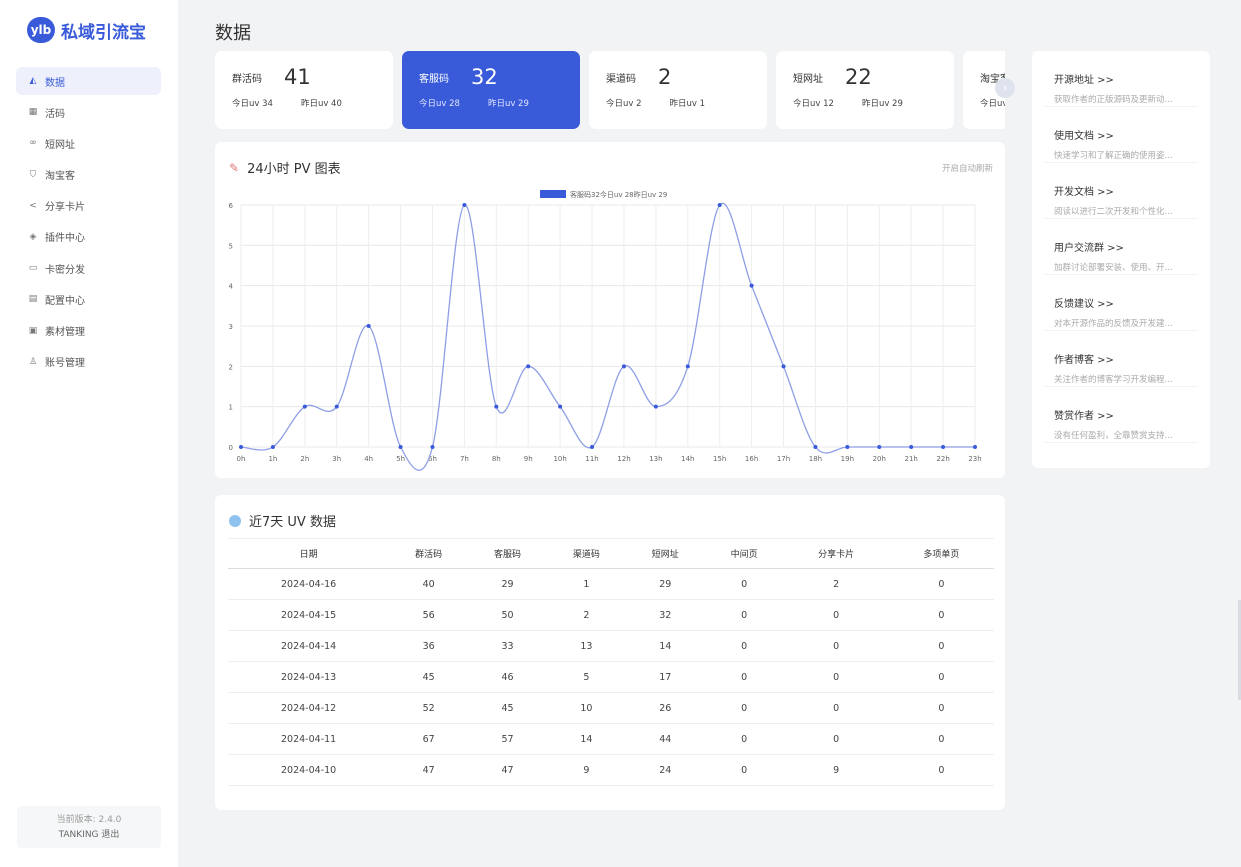 This screenshot has width=1241, height=867. What do you see at coordinates (88, 206) in the screenshot?
I see `sidebar-item-4: < 分享卡片` at bounding box center [88, 206].